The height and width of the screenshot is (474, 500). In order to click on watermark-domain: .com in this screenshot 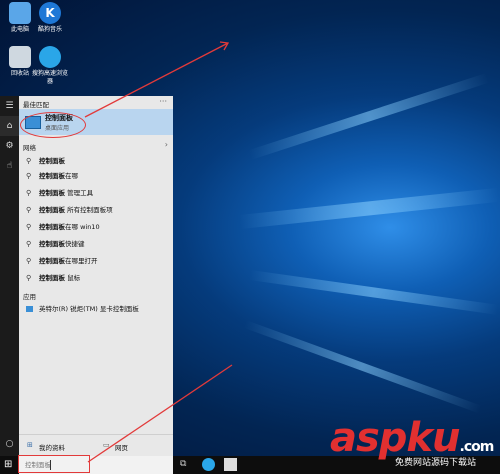, I will do `click(477, 447)`.